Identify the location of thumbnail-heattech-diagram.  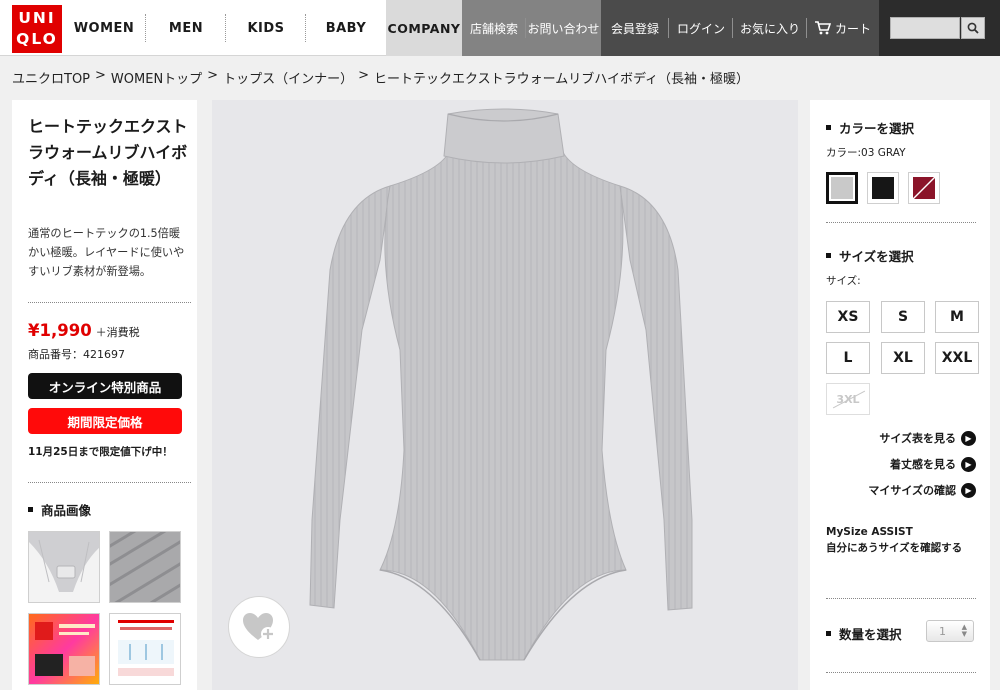
(145, 649).